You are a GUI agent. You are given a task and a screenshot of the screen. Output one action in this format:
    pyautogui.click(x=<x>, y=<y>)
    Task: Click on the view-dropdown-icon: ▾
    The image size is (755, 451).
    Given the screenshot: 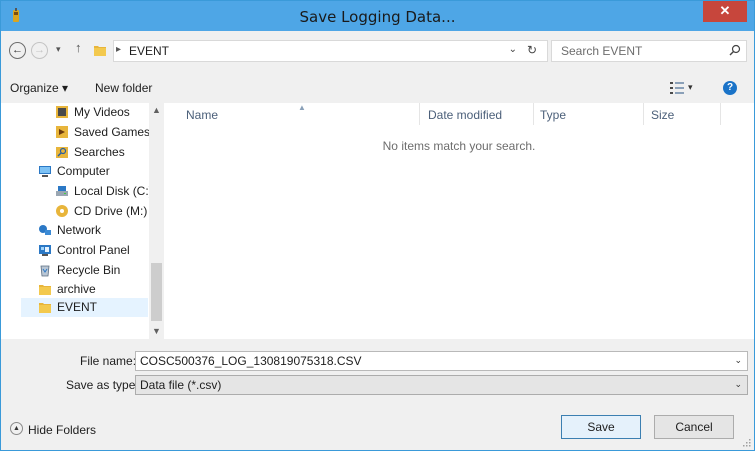 What is the action you would take?
    pyautogui.click(x=690, y=87)
    